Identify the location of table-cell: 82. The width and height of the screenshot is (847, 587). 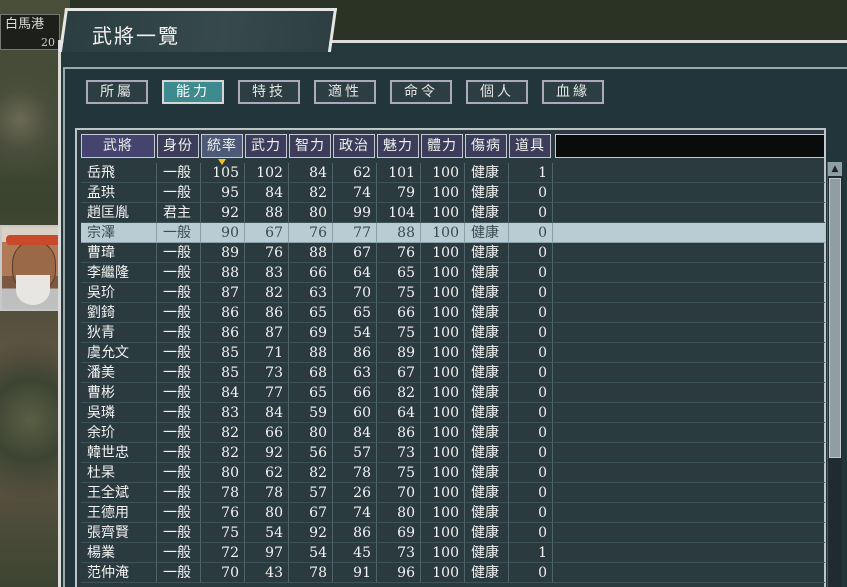
(267, 293).